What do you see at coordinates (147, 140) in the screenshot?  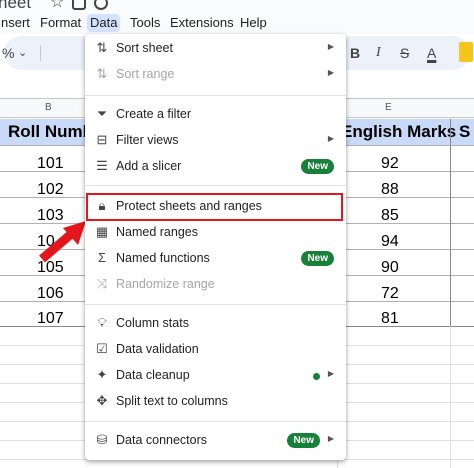 I see `menu-item-label: Filter views` at bounding box center [147, 140].